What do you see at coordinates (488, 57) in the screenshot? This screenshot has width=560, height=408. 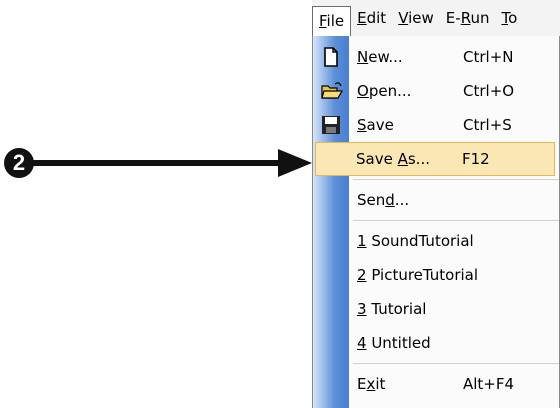 I see `shortcut-label: Ctrl+N` at bounding box center [488, 57].